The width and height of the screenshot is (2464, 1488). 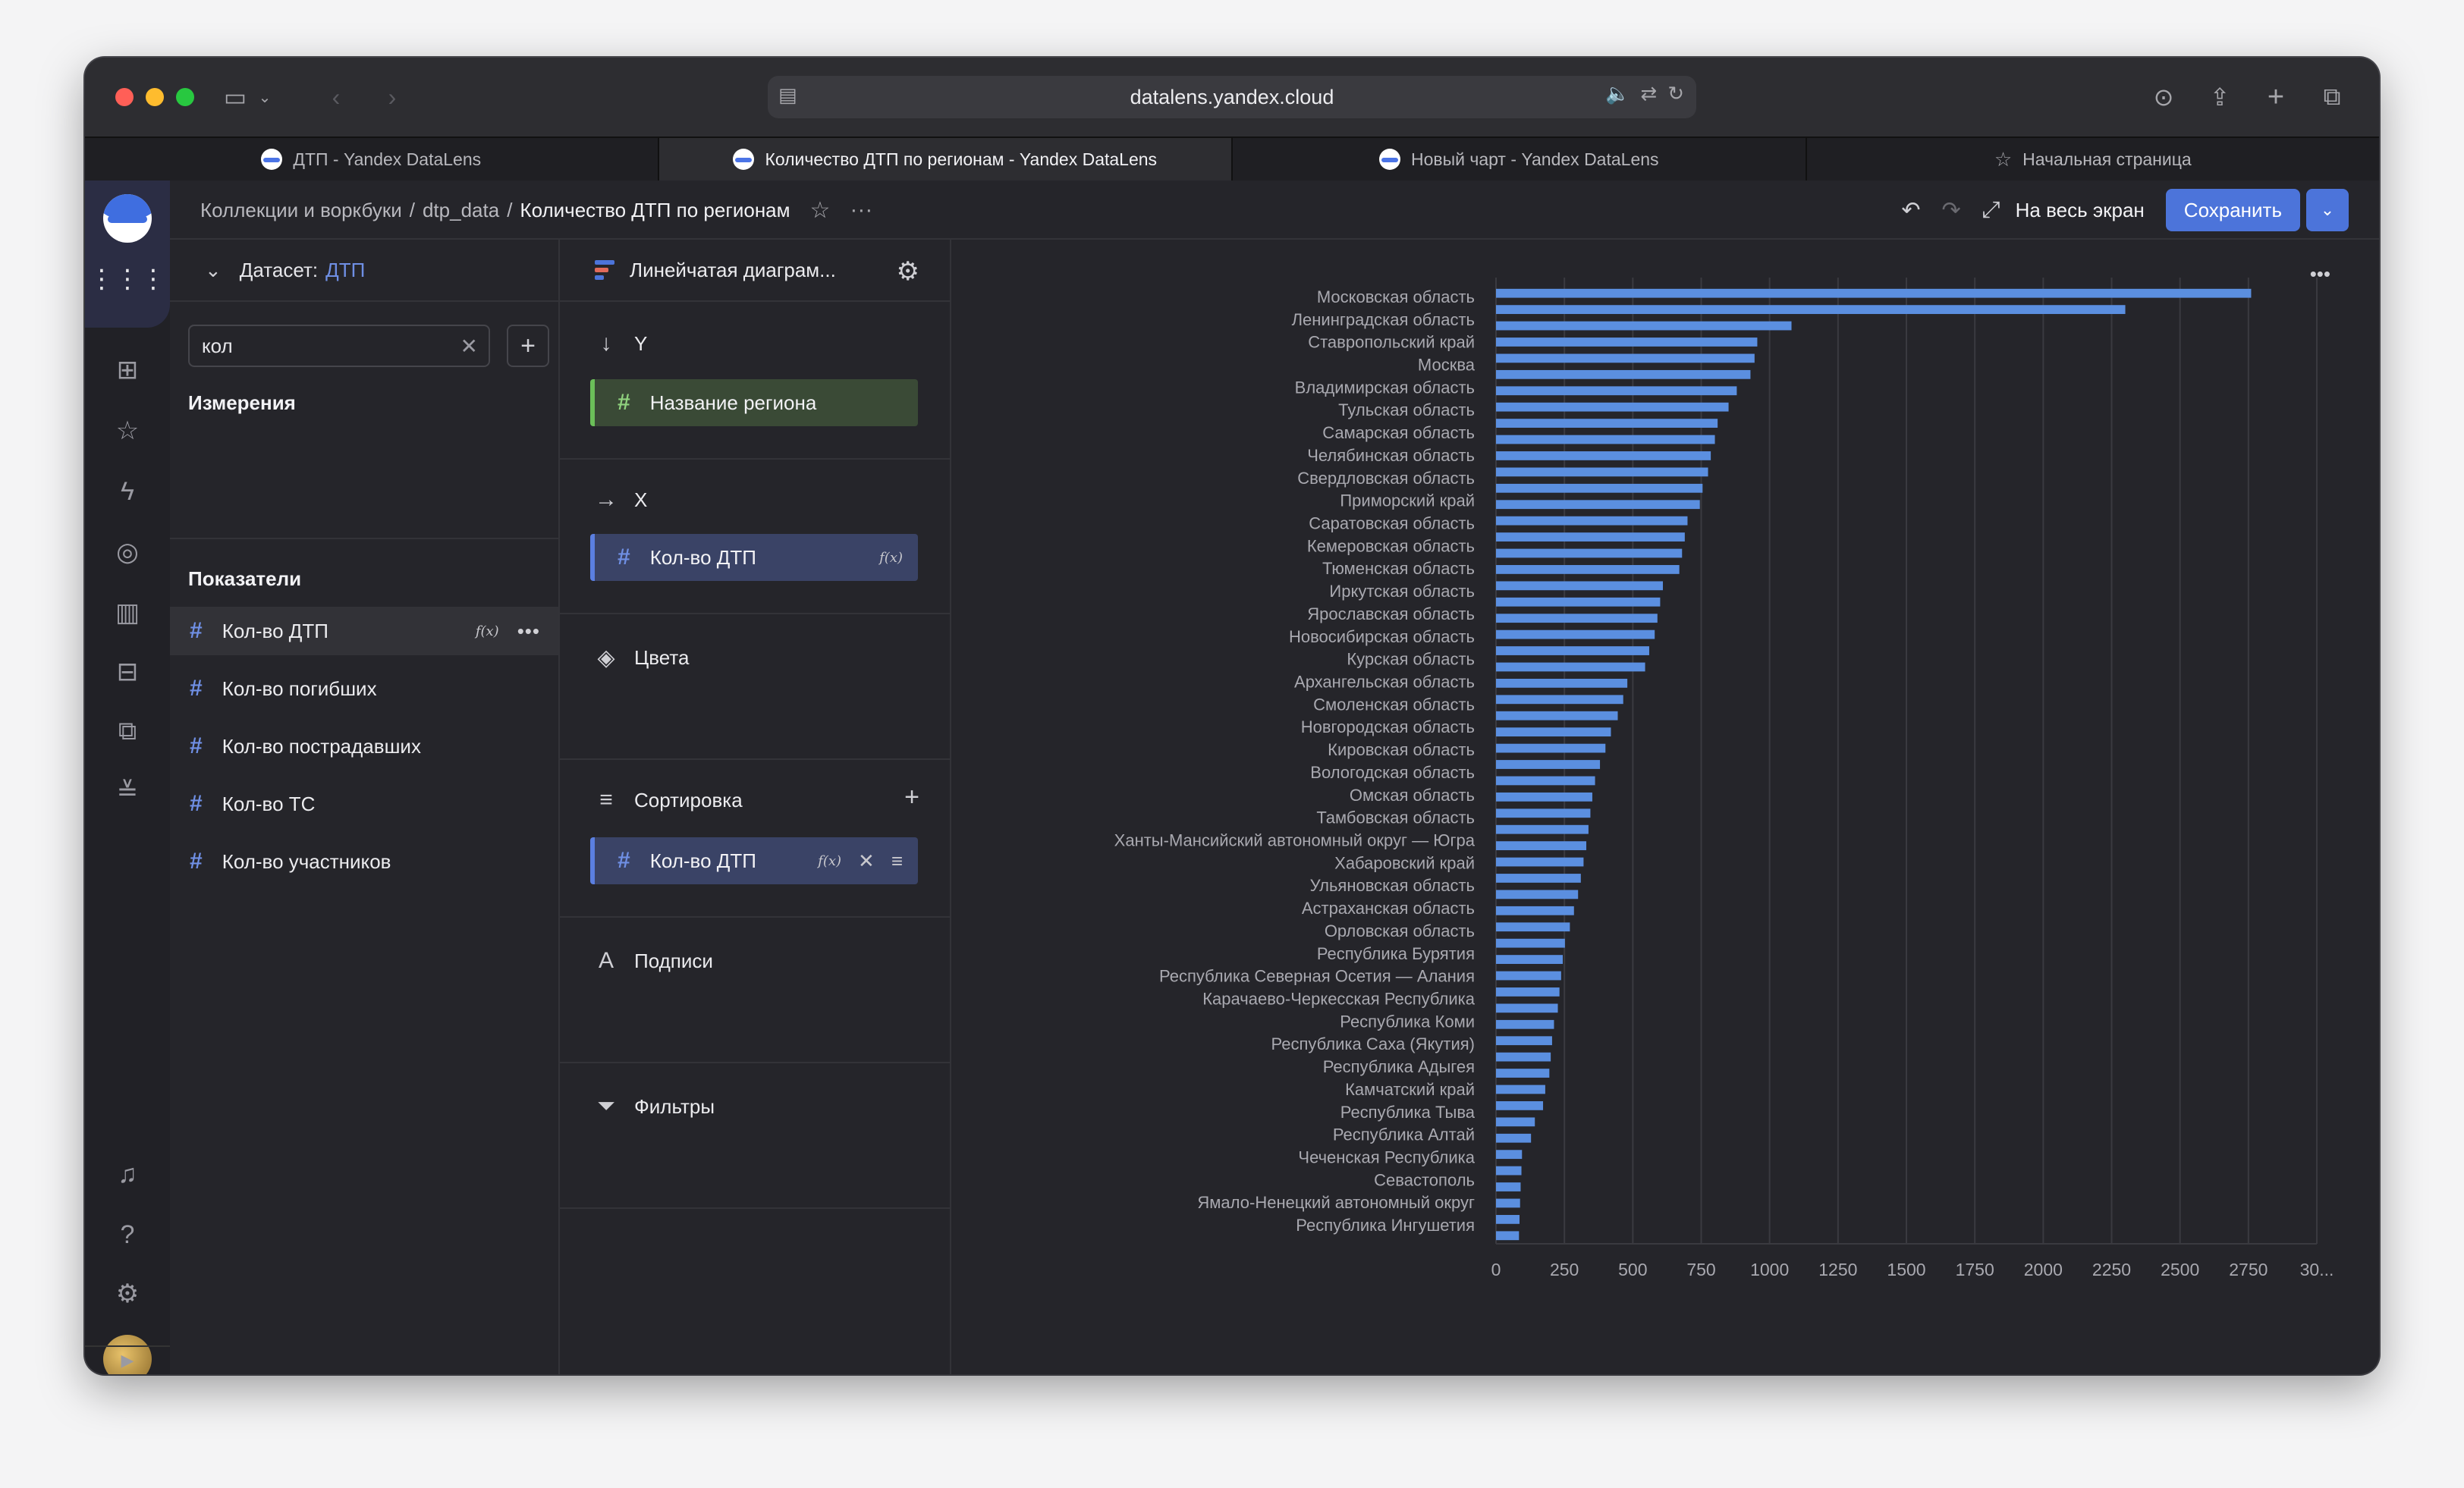 I want to click on page-settings-icon: ▤, so click(x=787, y=95).